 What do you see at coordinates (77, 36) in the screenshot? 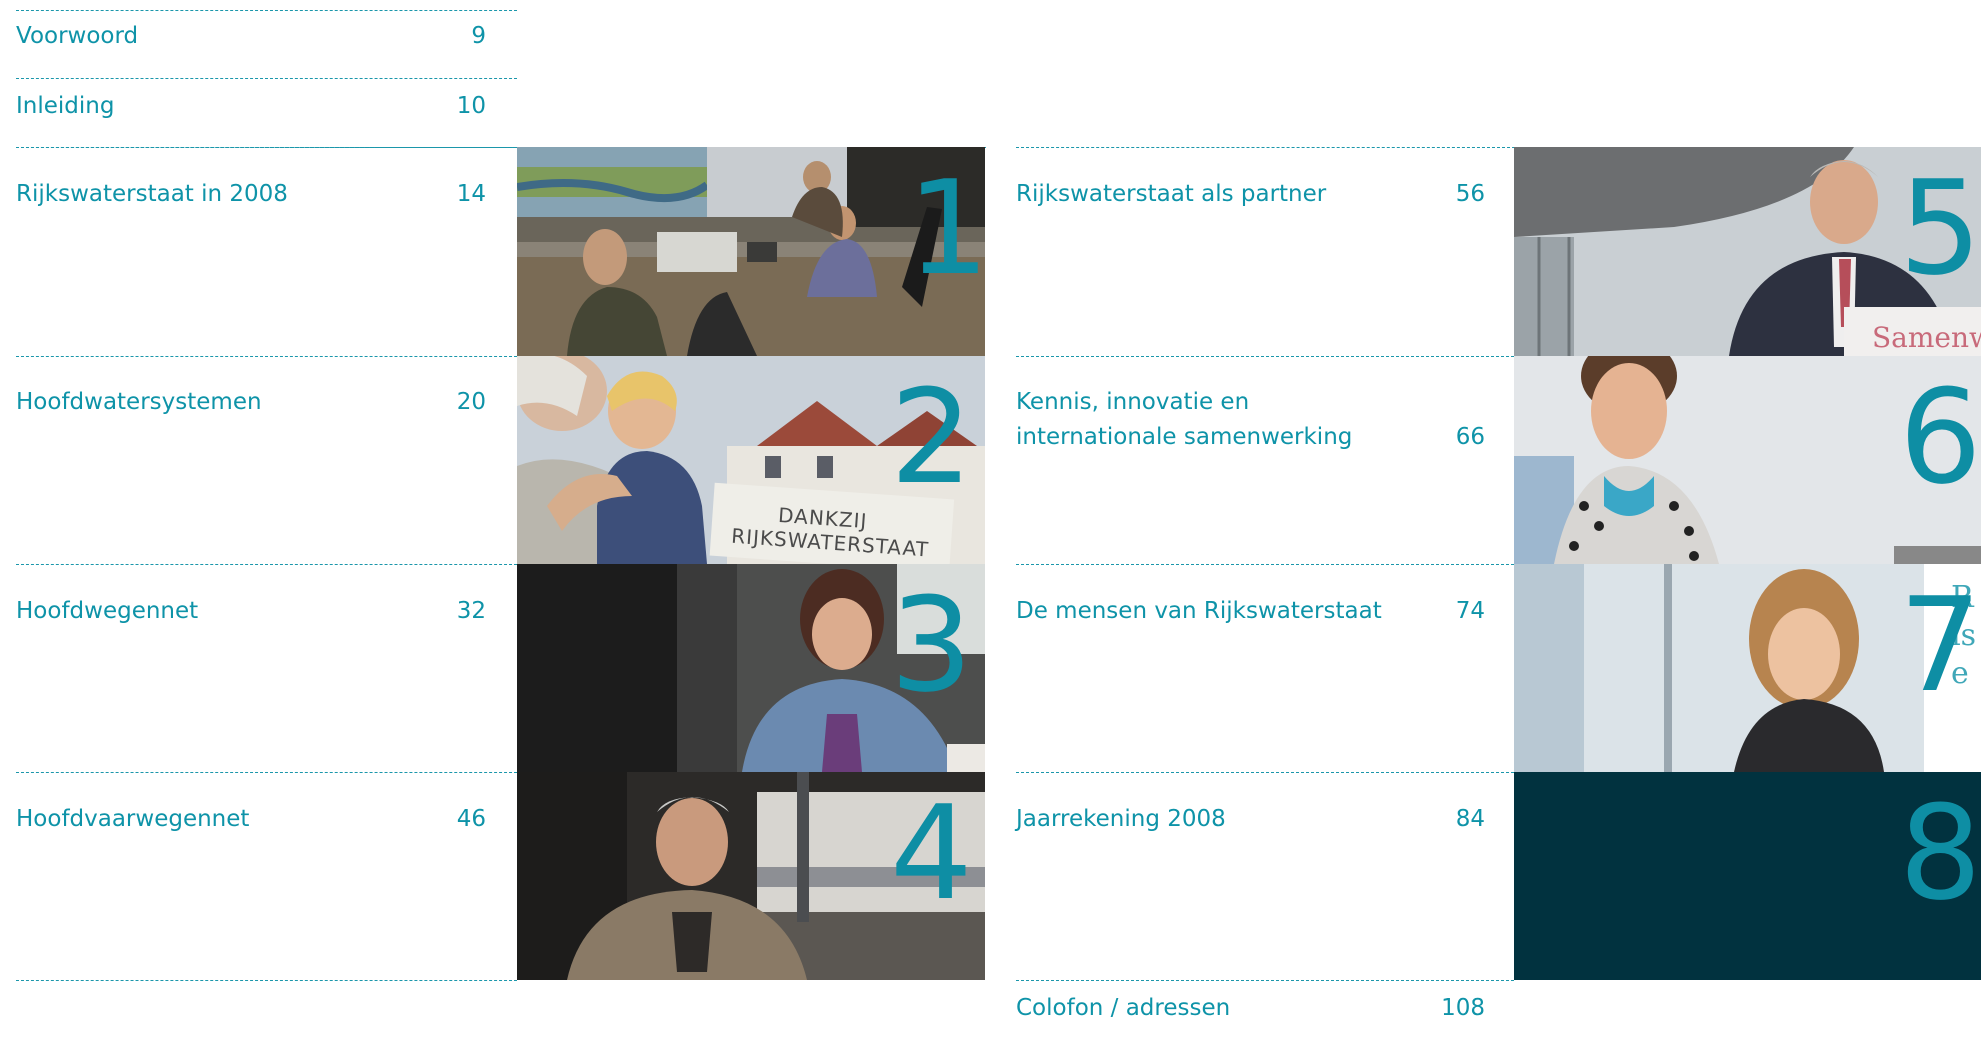
I see `toc-voorwoord-title: Voorwoord` at bounding box center [77, 36].